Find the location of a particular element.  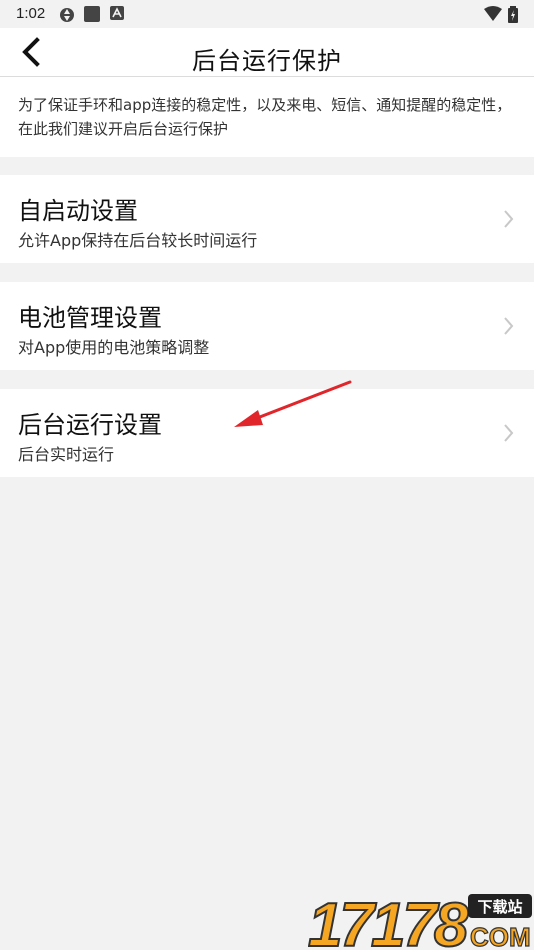

row-title: 自启动设置 is located at coordinates (78, 211).